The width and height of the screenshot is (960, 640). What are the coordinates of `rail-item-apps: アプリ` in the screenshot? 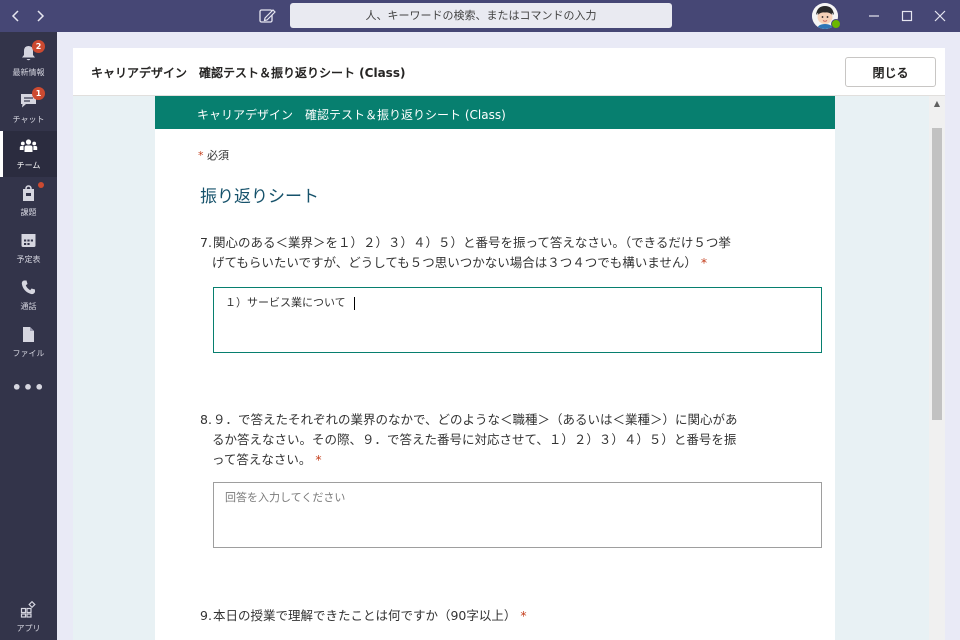 It's located at (28, 617).